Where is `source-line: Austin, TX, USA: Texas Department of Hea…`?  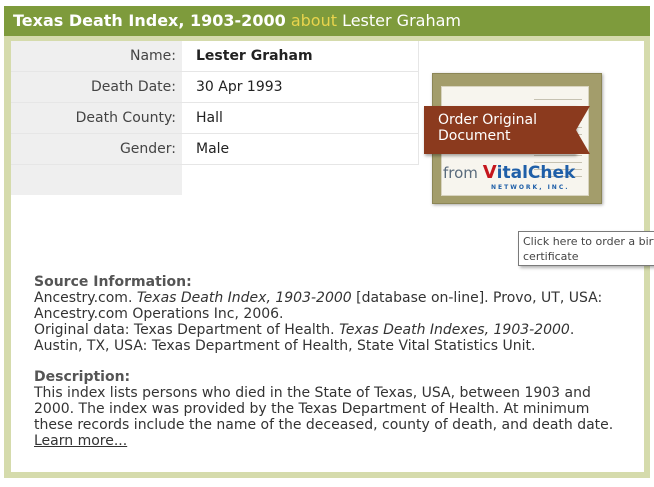
source-line: Austin, TX, USA: Texas Department of Hea… is located at coordinates (285, 346).